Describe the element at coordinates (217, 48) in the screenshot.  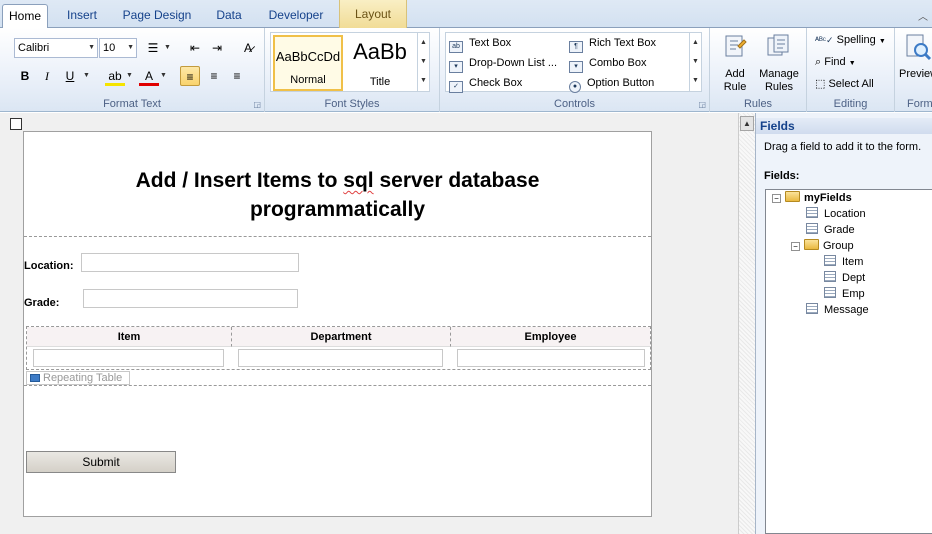
I see `increase-indent-icon: ⇥` at that location.